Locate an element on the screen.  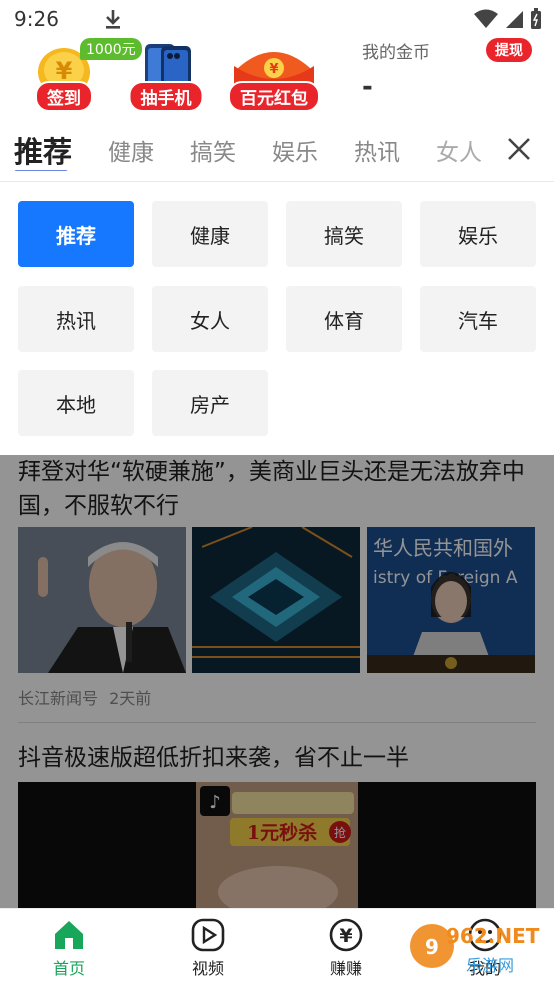
red-packet-reward: ¥ 百元红包 is located at coordinates (274, 76).